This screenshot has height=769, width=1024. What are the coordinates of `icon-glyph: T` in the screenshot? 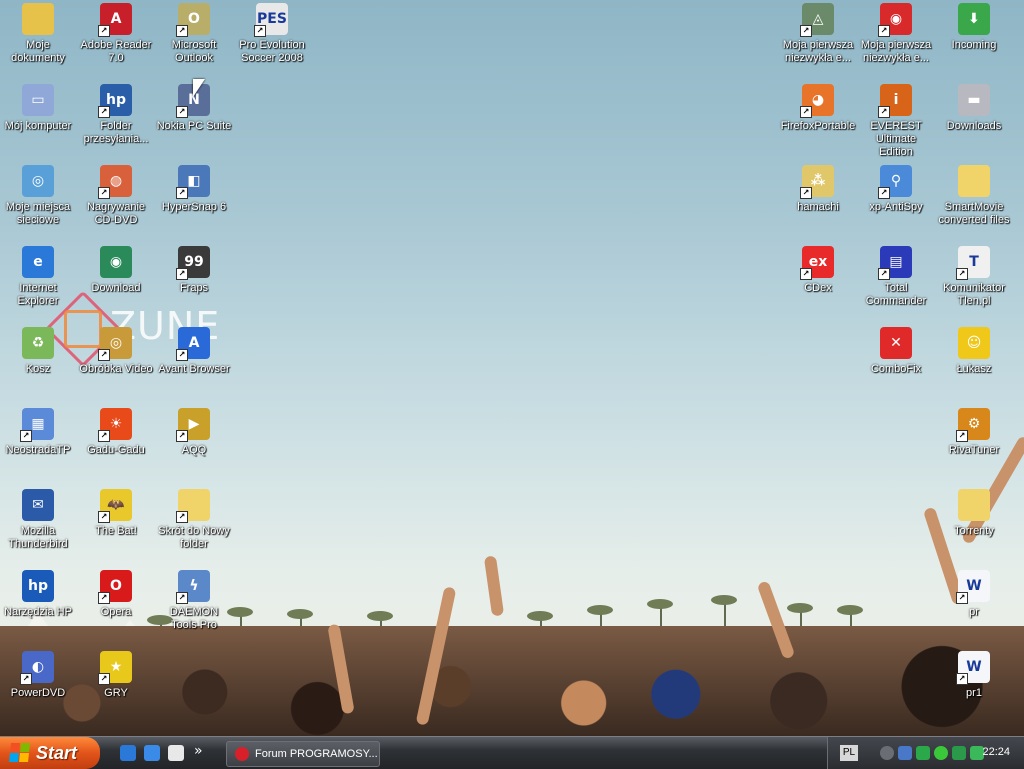 It's located at (974, 262).